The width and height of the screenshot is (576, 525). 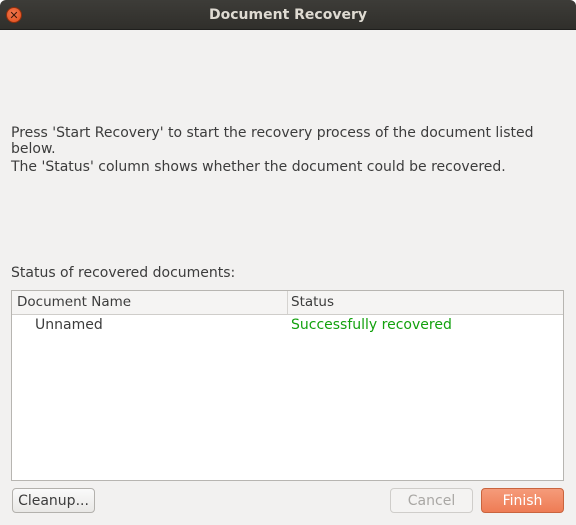 I want to click on table-header: Document Name Status, so click(x=287, y=303).